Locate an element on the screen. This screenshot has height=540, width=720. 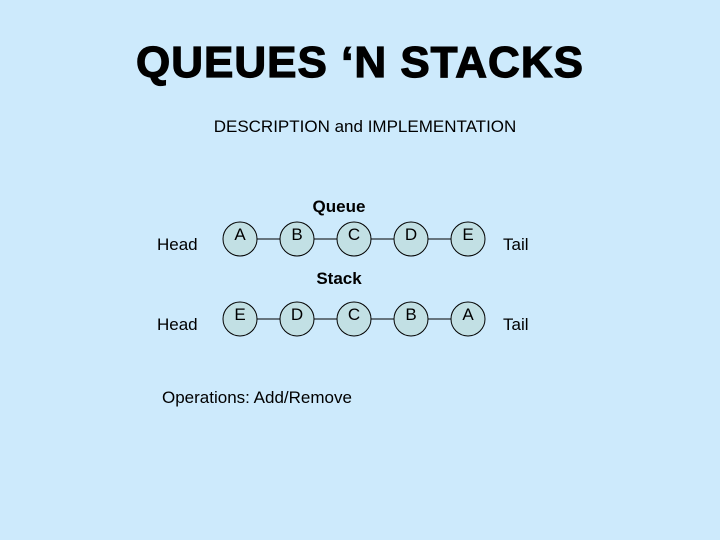
queue-list: A B C D E is located at coordinates (354, 239).